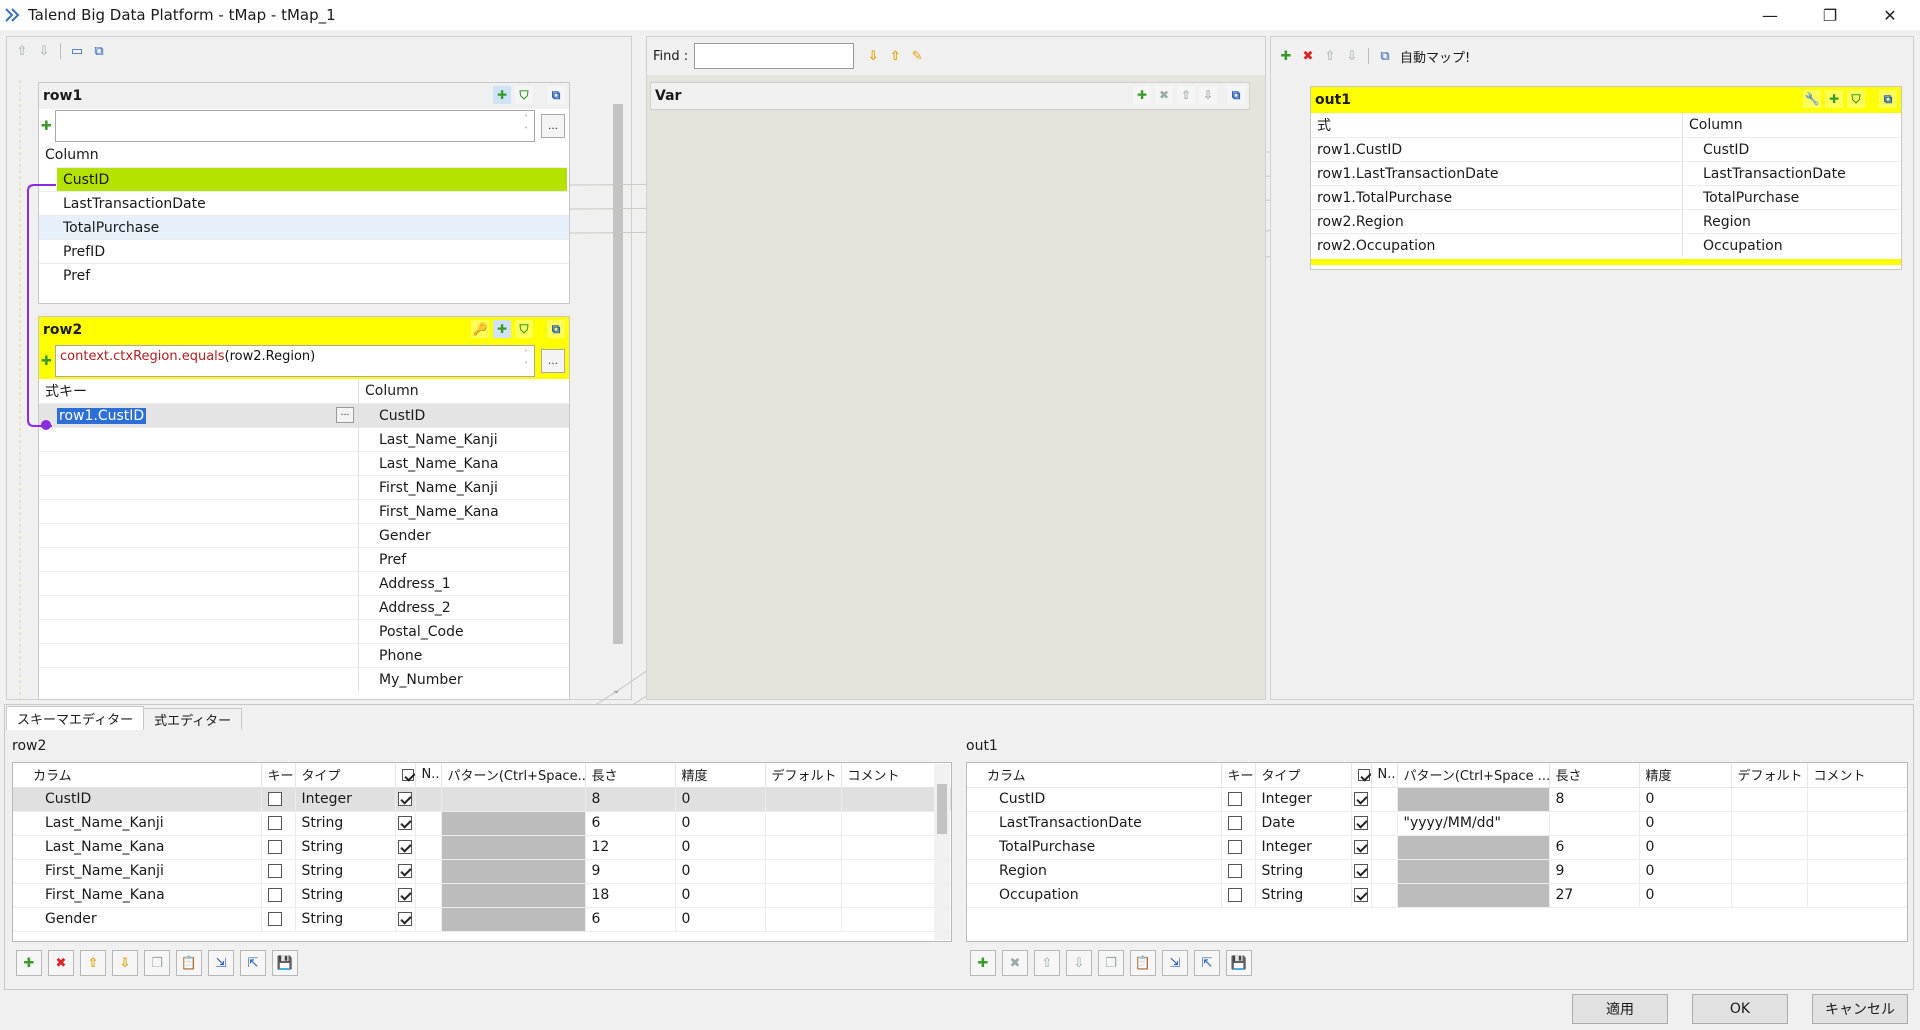  What do you see at coordinates (1770, 15) in the screenshot?
I see `minimize-button: —` at bounding box center [1770, 15].